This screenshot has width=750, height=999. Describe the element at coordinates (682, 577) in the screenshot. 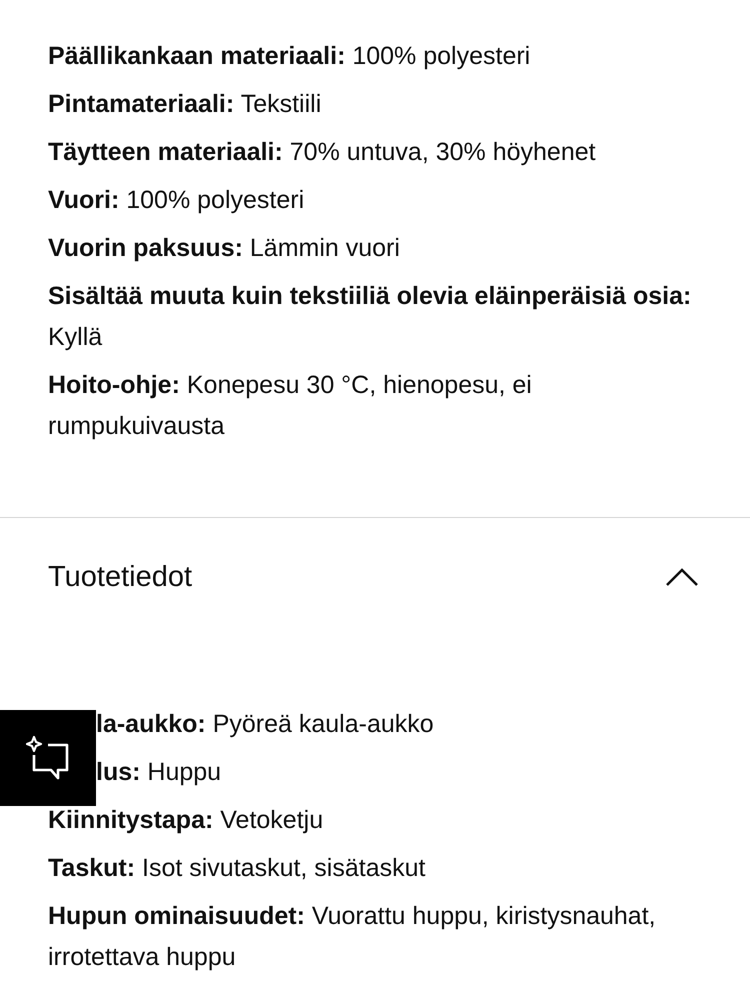

I see `chevron-up-icon` at that location.